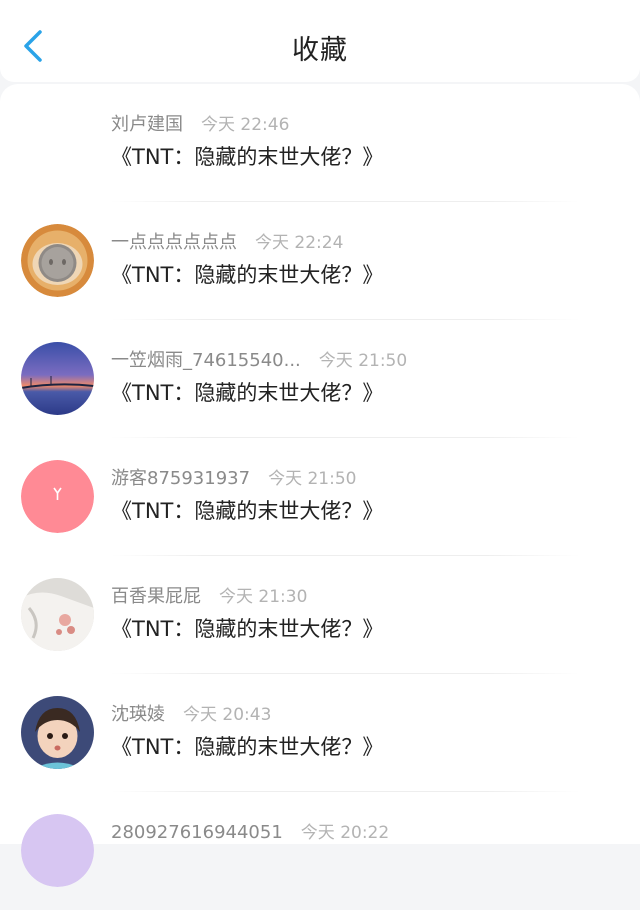 The height and width of the screenshot is (910, 640). I want to click on item-meta: 游客875931937 今天 21:50, so click(233, 479).